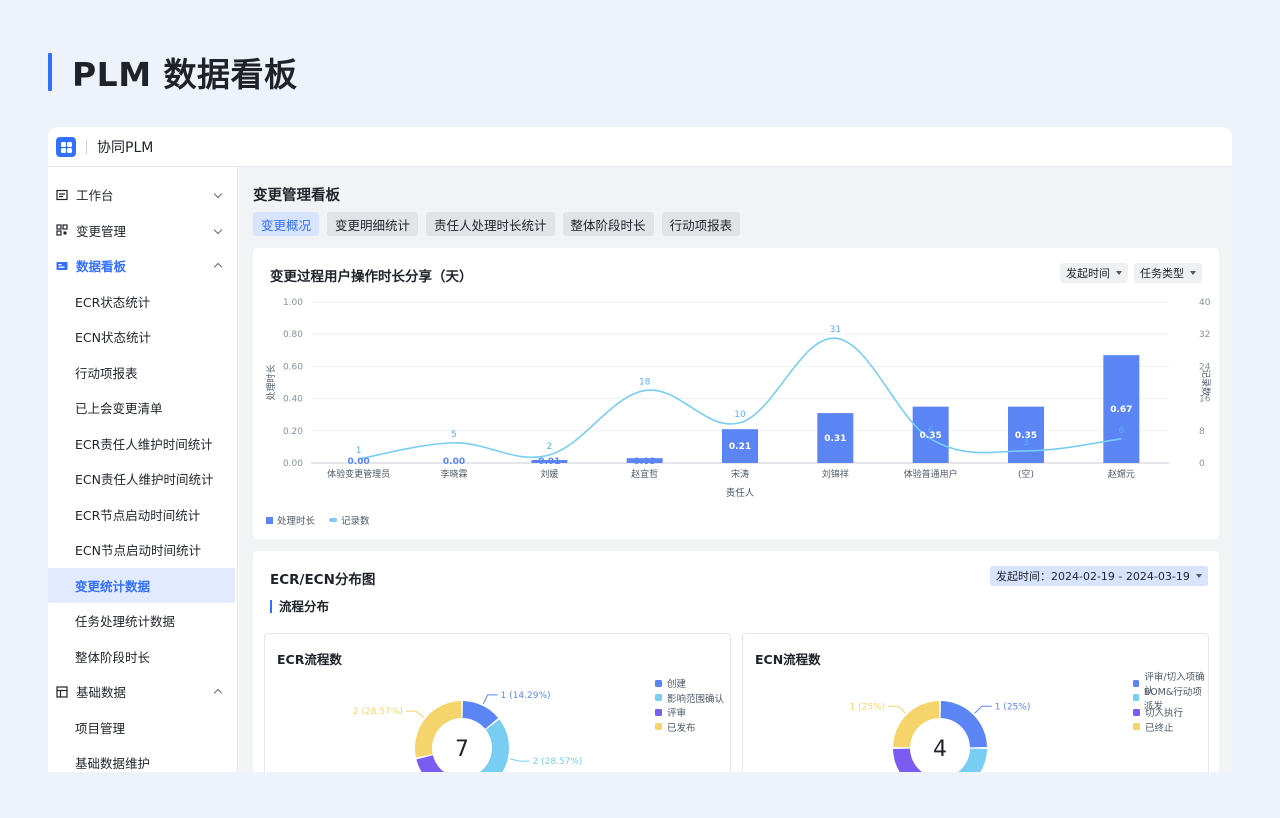 This screenshot has width=1280, height=818. What do you see at coordinates (185, 74) in the screenshot?
I see `page-title: PLM 数据看板` at bounding box center [185, 74].